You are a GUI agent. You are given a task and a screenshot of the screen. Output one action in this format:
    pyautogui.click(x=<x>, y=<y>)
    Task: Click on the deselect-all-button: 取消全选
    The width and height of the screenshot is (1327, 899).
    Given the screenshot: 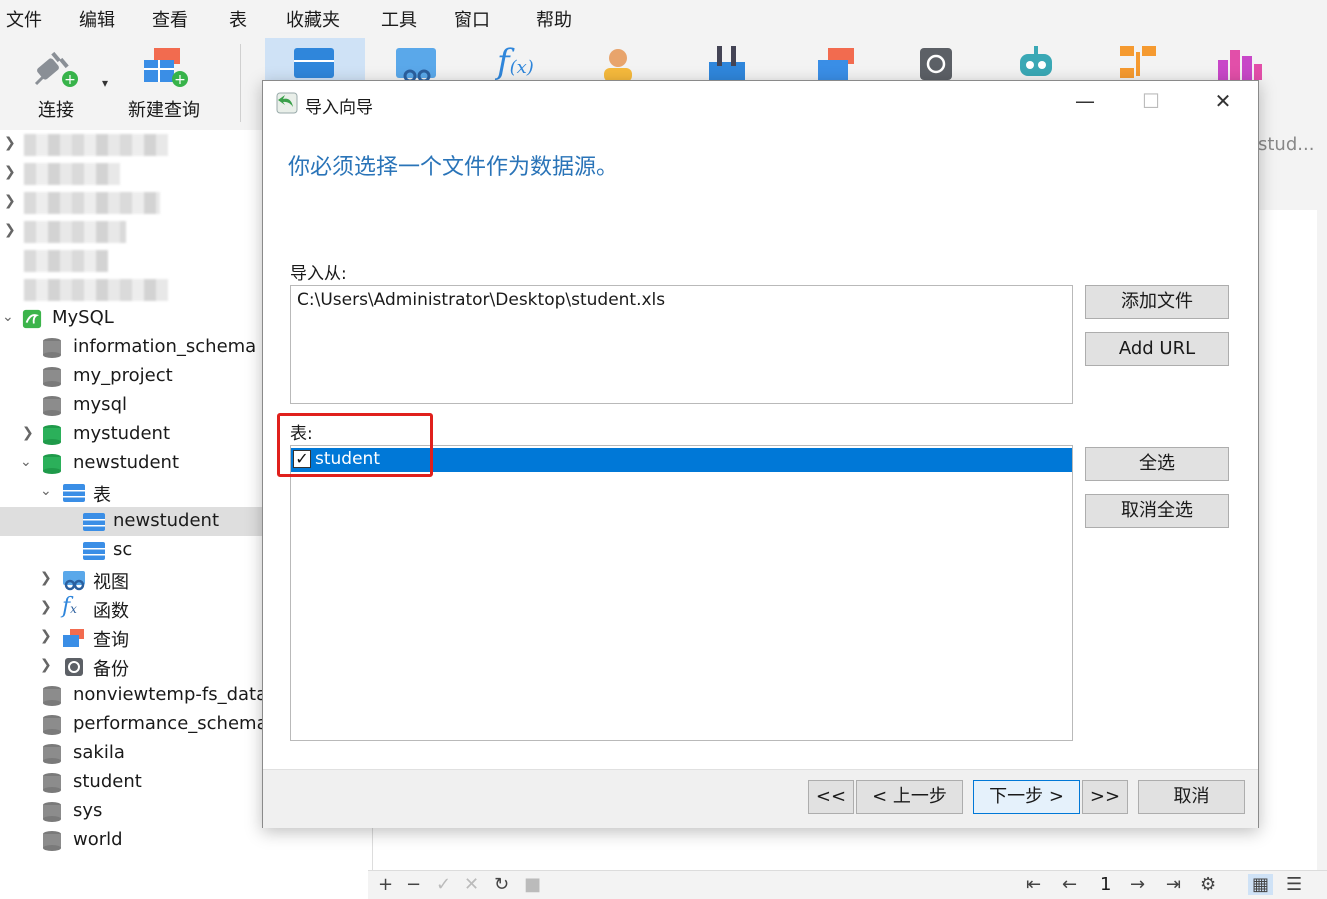 What is the action you would take?
    pyautogui.click(x=1157, y=511)
    